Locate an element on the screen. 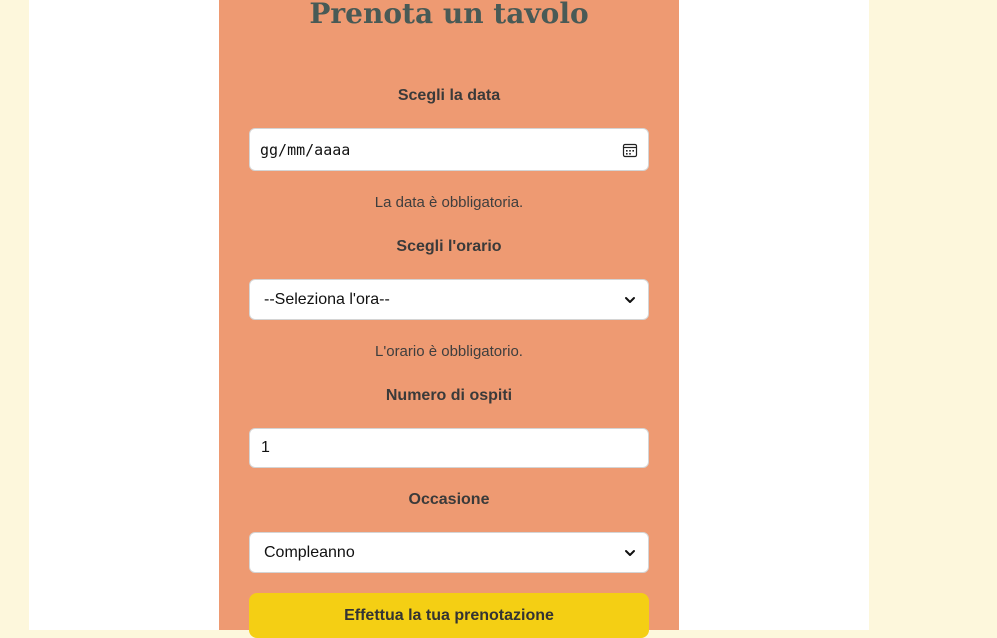  date-placeholder: gg/mm/aaaa is located at coordinates (305, 149).